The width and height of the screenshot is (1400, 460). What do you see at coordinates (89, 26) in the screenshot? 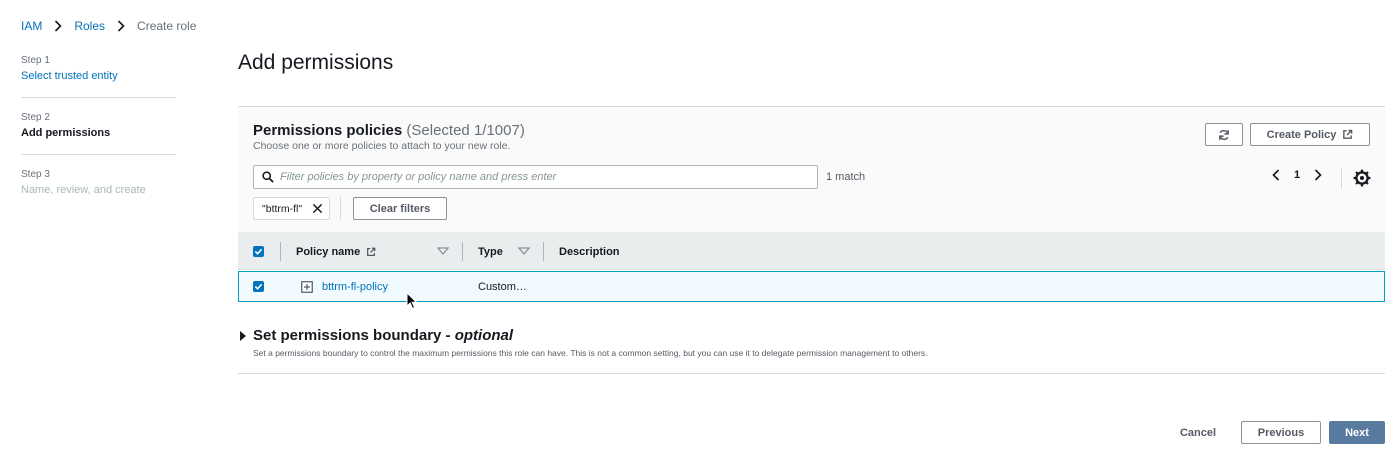
I see `breadcrumb-roles: Roles` at bounding box center [89, 26].